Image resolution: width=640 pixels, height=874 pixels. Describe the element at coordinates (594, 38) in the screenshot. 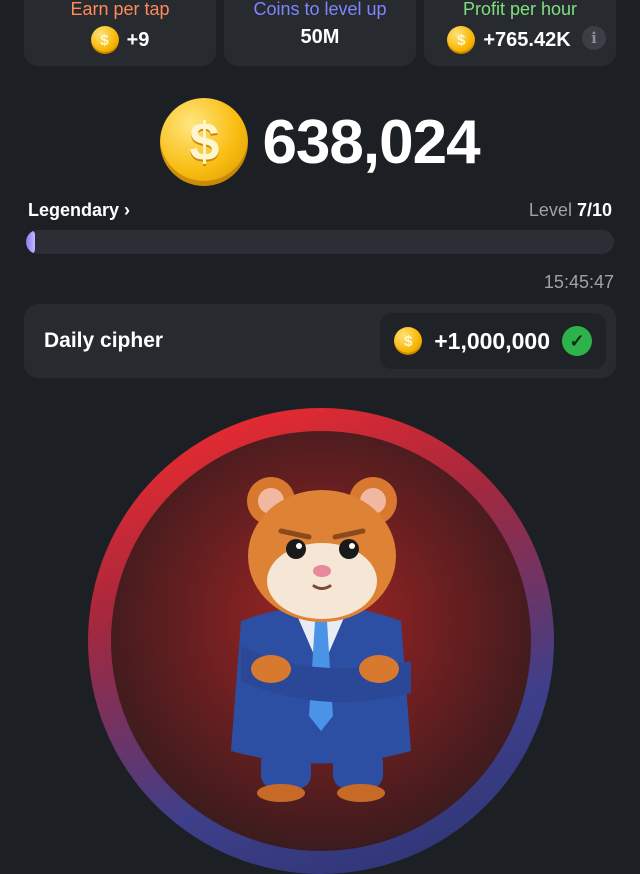

I see `info-icon: i` at that location.